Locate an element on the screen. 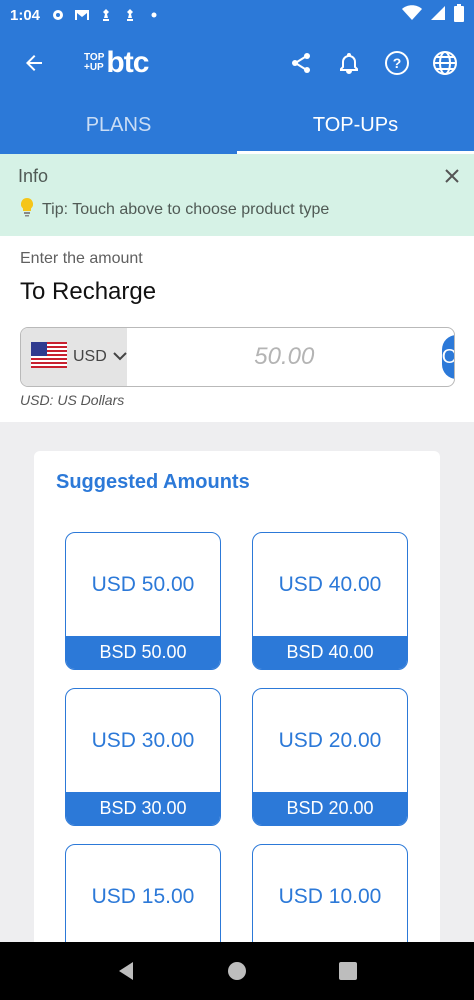 Image resolution: width=474 pixels, height=1000 pixels. amount-tile: USD 40.00 BSD 40.00 is located at coordinates (330, 601).